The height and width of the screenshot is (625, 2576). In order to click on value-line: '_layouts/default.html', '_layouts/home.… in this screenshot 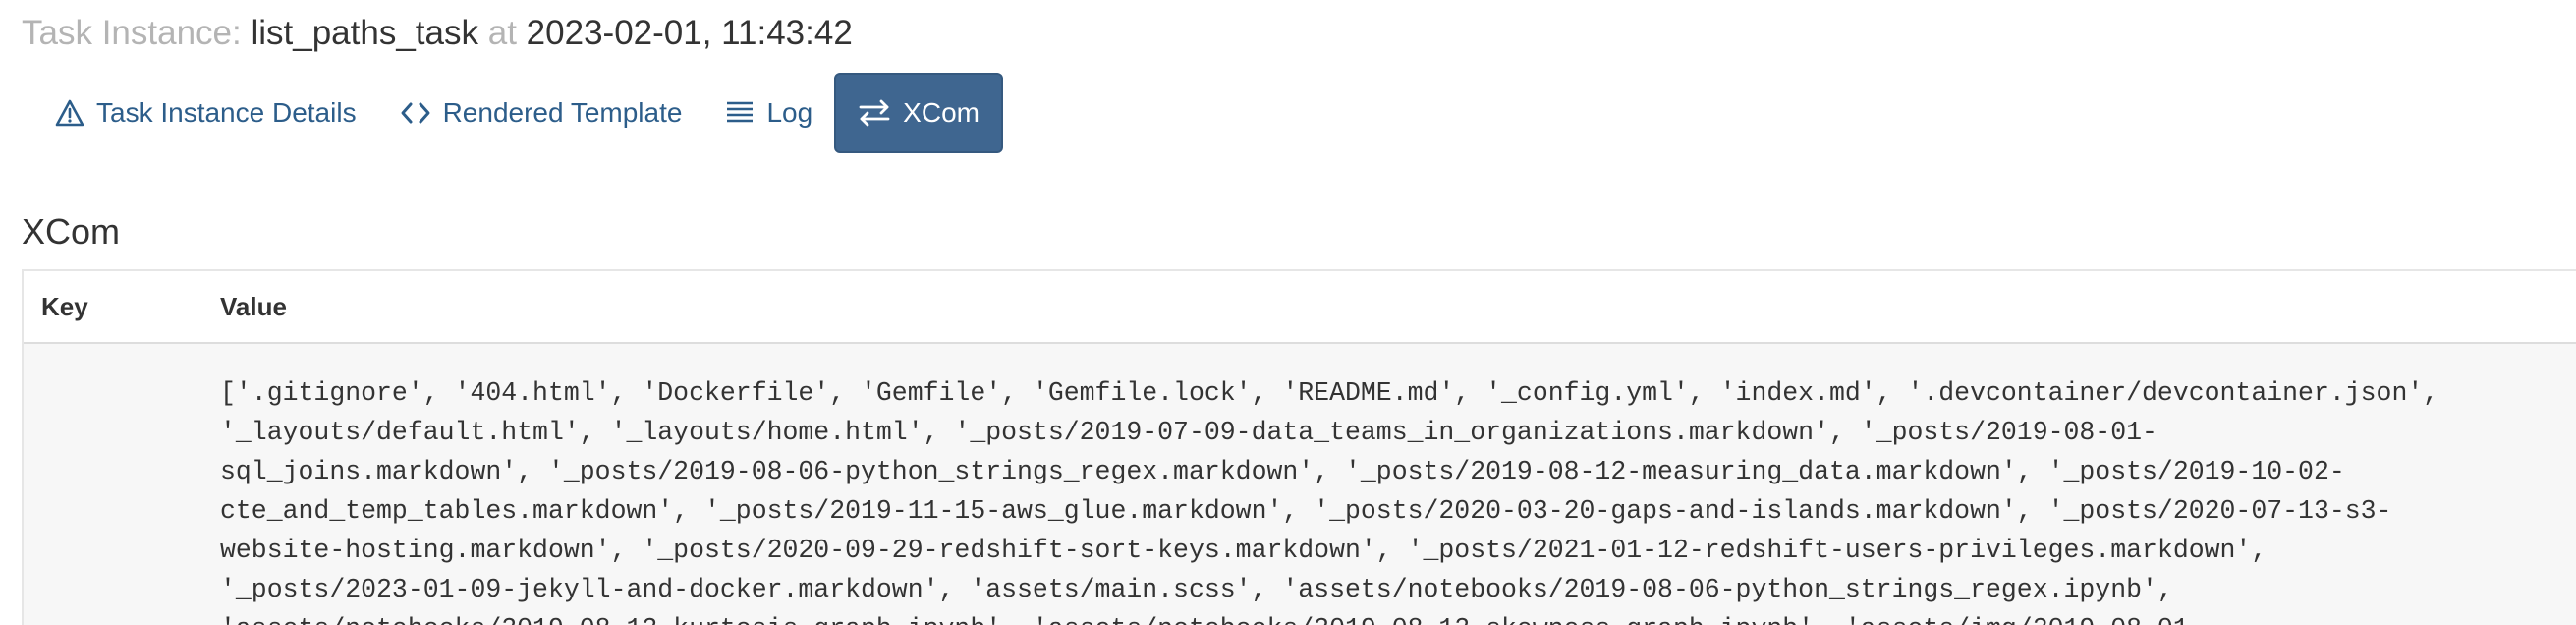, I will do `click(1188, 432)`.